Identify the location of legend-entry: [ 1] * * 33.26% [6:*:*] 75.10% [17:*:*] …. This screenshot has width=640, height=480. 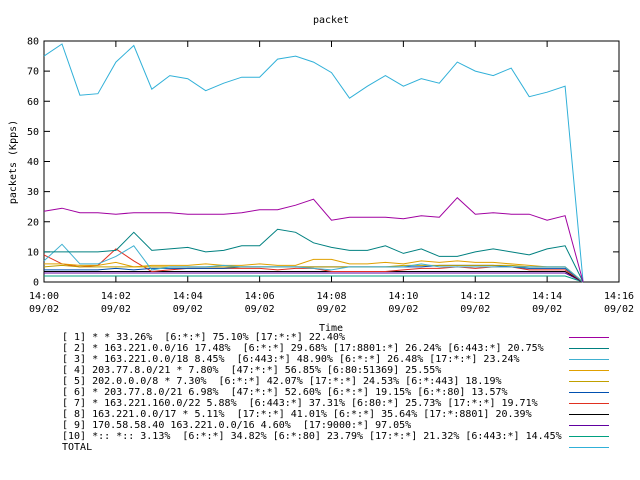
(320, 337).